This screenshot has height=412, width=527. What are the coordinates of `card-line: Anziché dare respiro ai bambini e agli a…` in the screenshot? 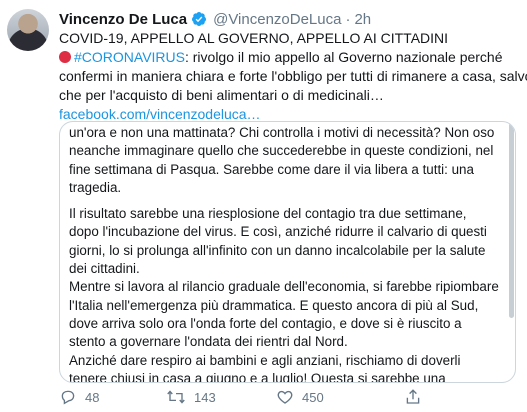 It's located at (265, 360).